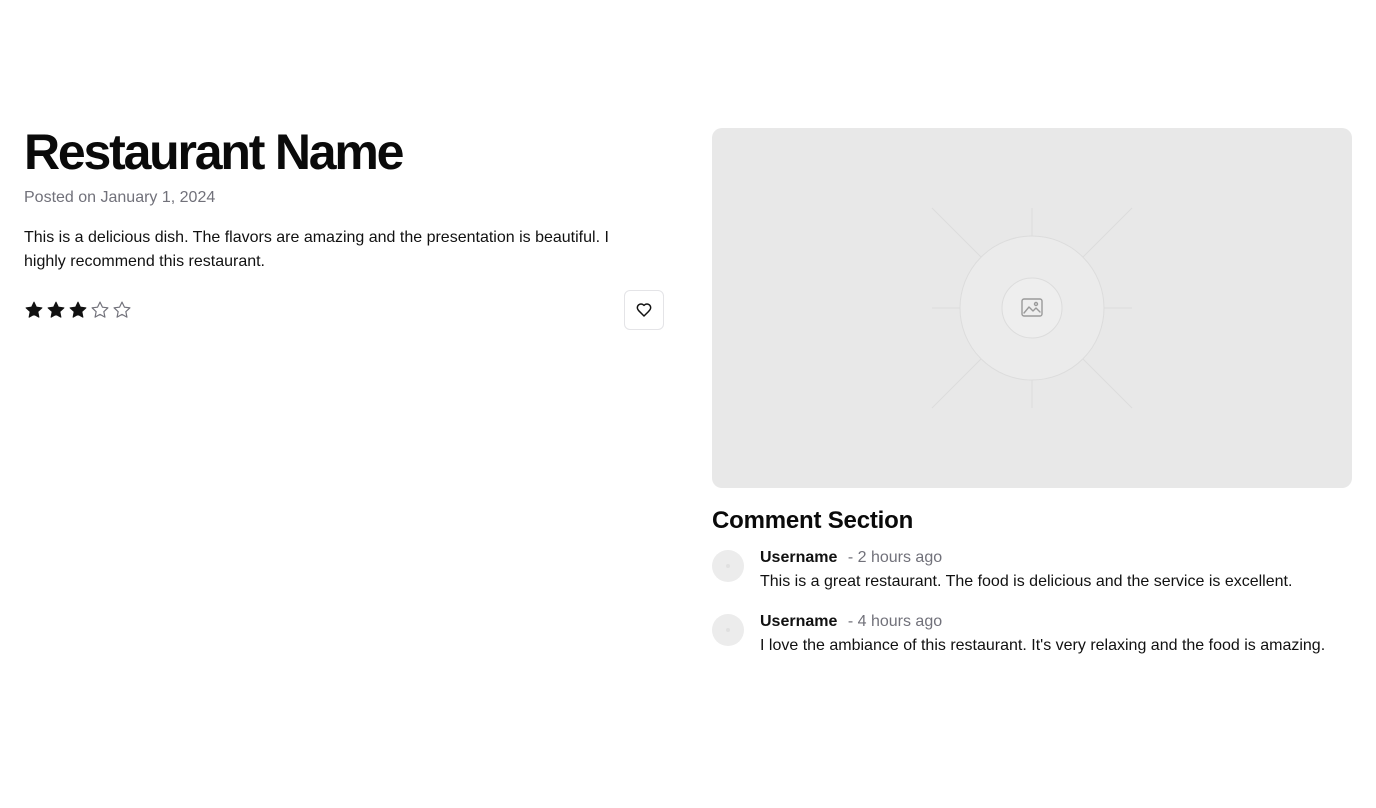 The image size is (1376, 808). Describe the element at coordinates (120, 197) in the screenshot. I see `posted-date: Posted on January 1, 2024` at that location.